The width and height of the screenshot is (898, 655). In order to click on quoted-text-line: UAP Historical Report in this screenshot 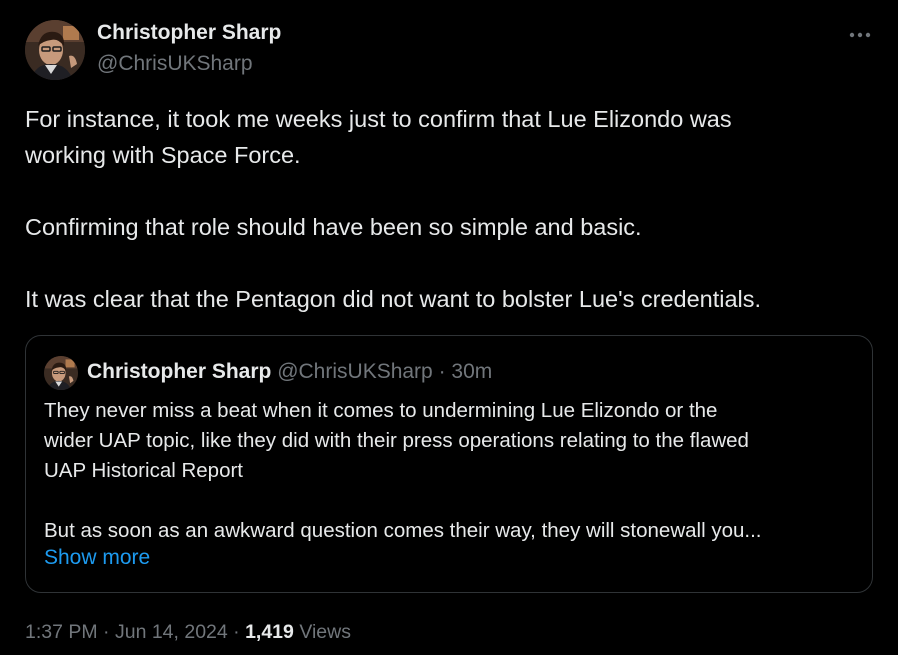, I will do `click(143, 470)`.